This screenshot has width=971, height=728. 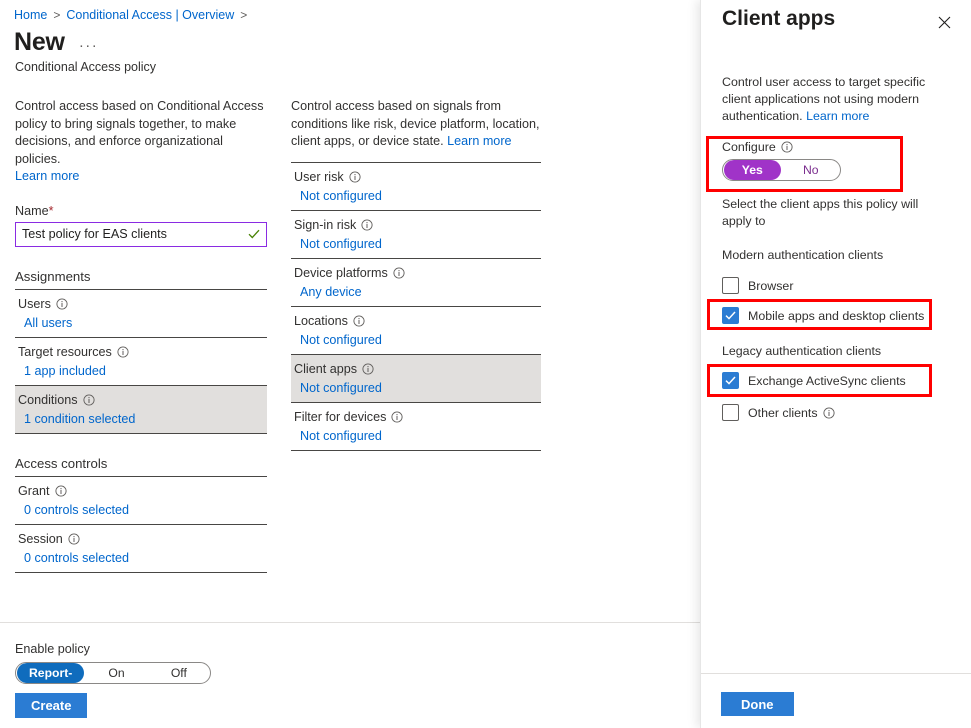 What do you see at coordinates (51, 673) in the screenshot?
I see `enable-option-report-only: Report-only` at bounding box center [51, 673].